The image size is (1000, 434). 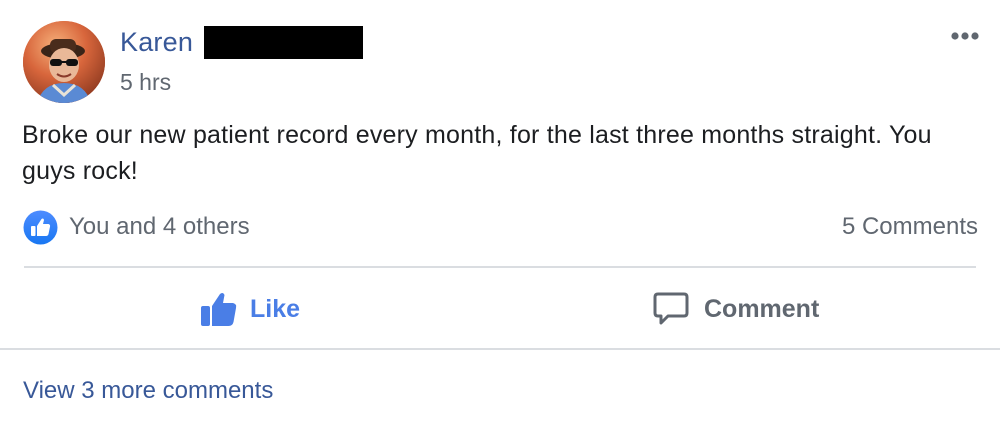 I want to click on post-timestamp: 5 hrs, so click(x=145, y=82).